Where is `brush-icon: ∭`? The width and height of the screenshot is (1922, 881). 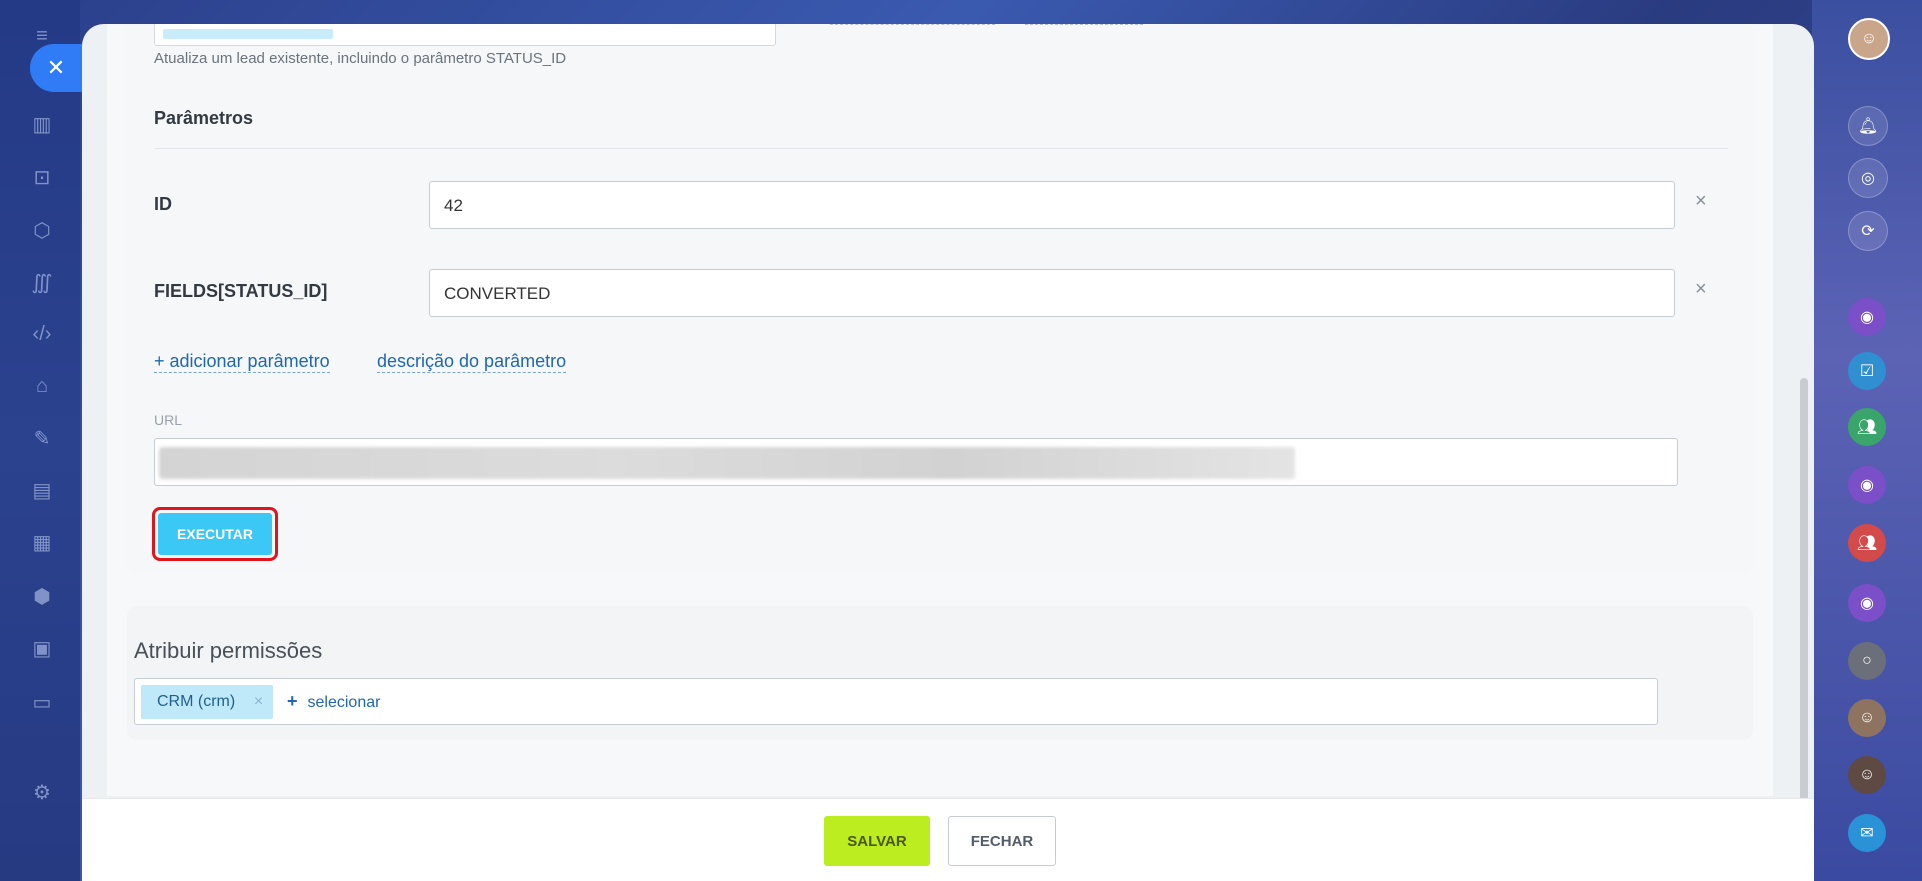 brush-icon: ∭ is located at coordinates (42, 282).